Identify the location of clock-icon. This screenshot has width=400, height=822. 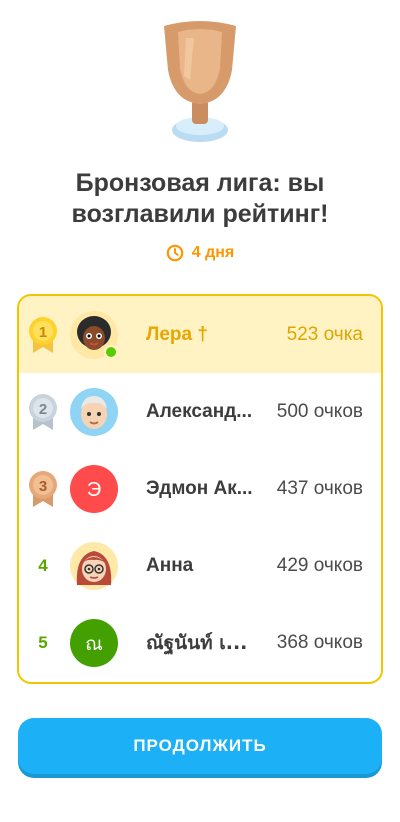
(175, 253).